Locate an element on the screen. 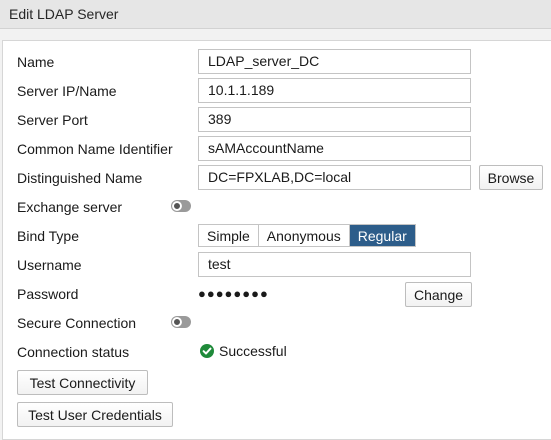  common-name-input: sAMAccountName is located at coordinates (334, 148).